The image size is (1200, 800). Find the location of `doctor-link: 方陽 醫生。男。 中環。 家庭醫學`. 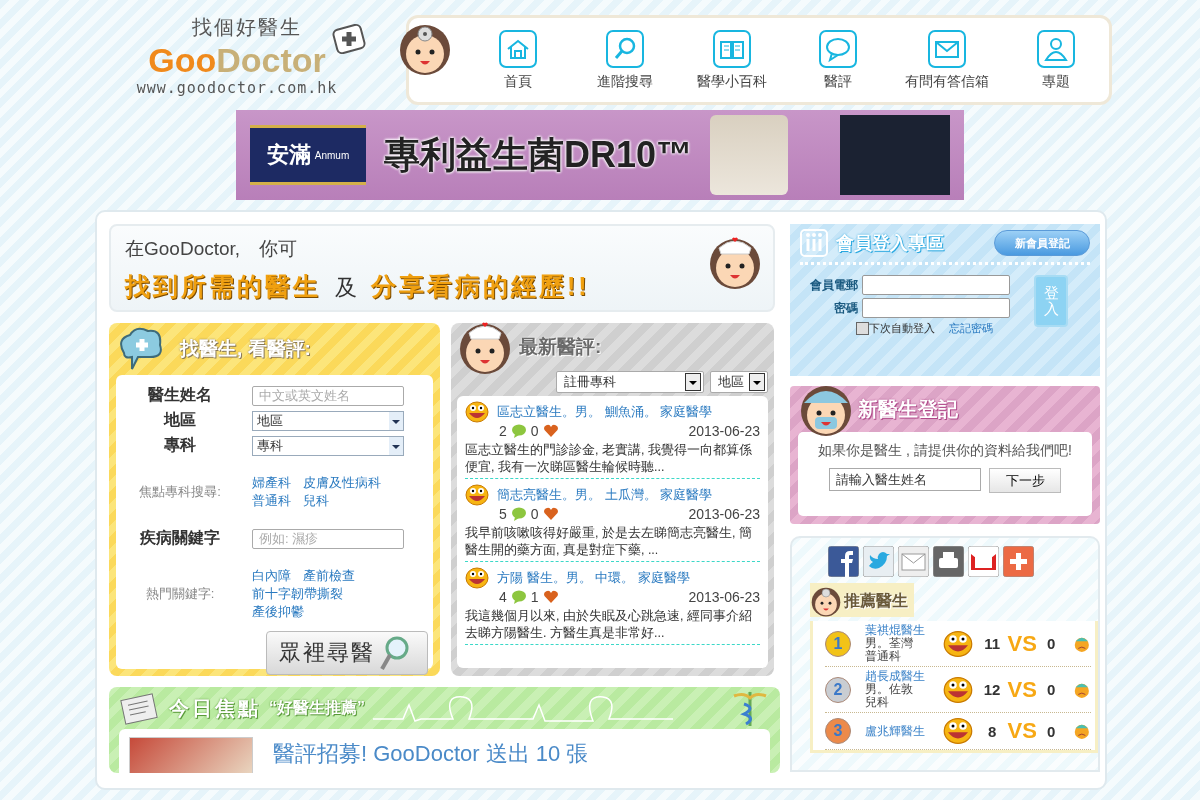

doctor-link: 方陽 醫生。男。 中環。 家庭醫學 is located at coordinates (593, 578).